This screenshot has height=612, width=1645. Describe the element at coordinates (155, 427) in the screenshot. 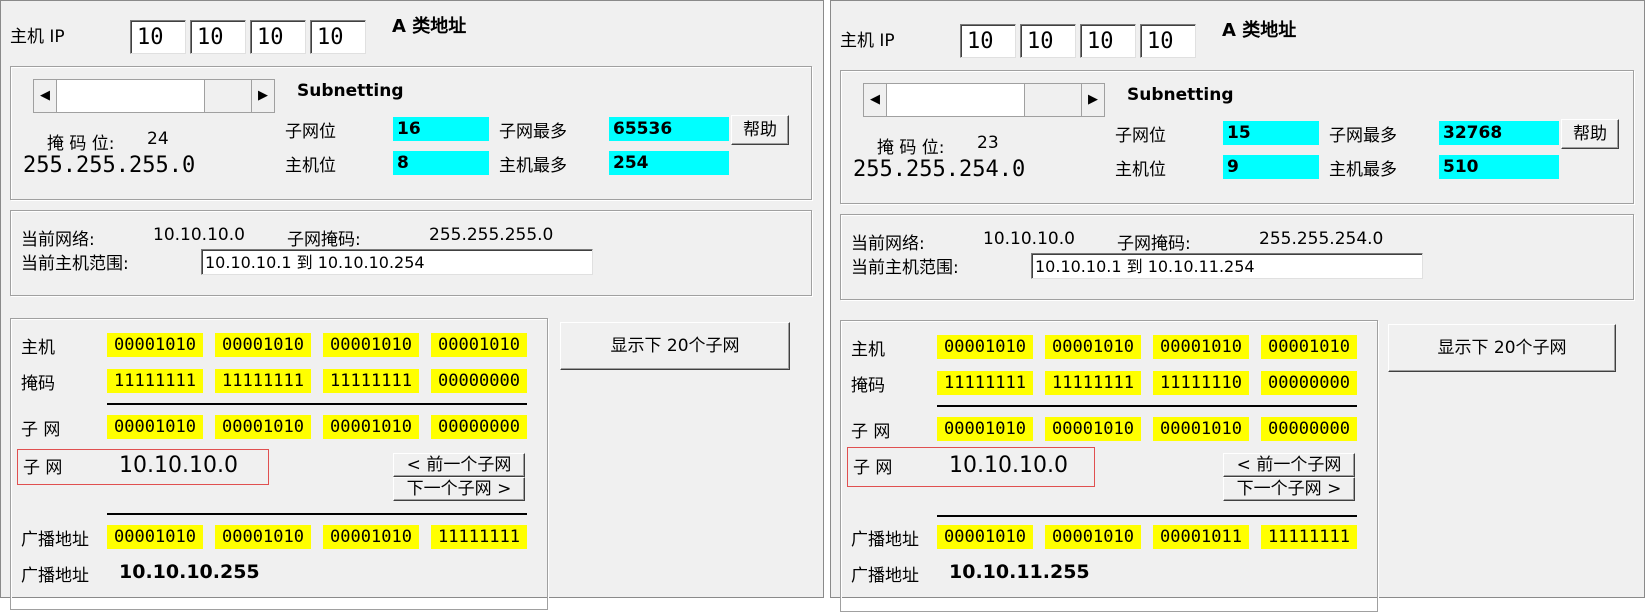

I see `binary-subnet-octet-1: 00001010` at that location.